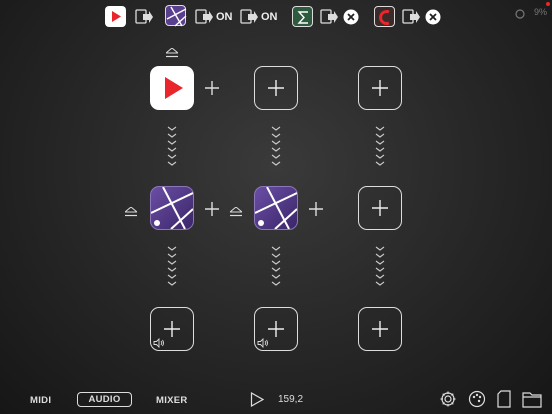 Image resolution: width=552 pixels, height=414 pixels. I want to click on youtube-app-icon, so click(115, 16).